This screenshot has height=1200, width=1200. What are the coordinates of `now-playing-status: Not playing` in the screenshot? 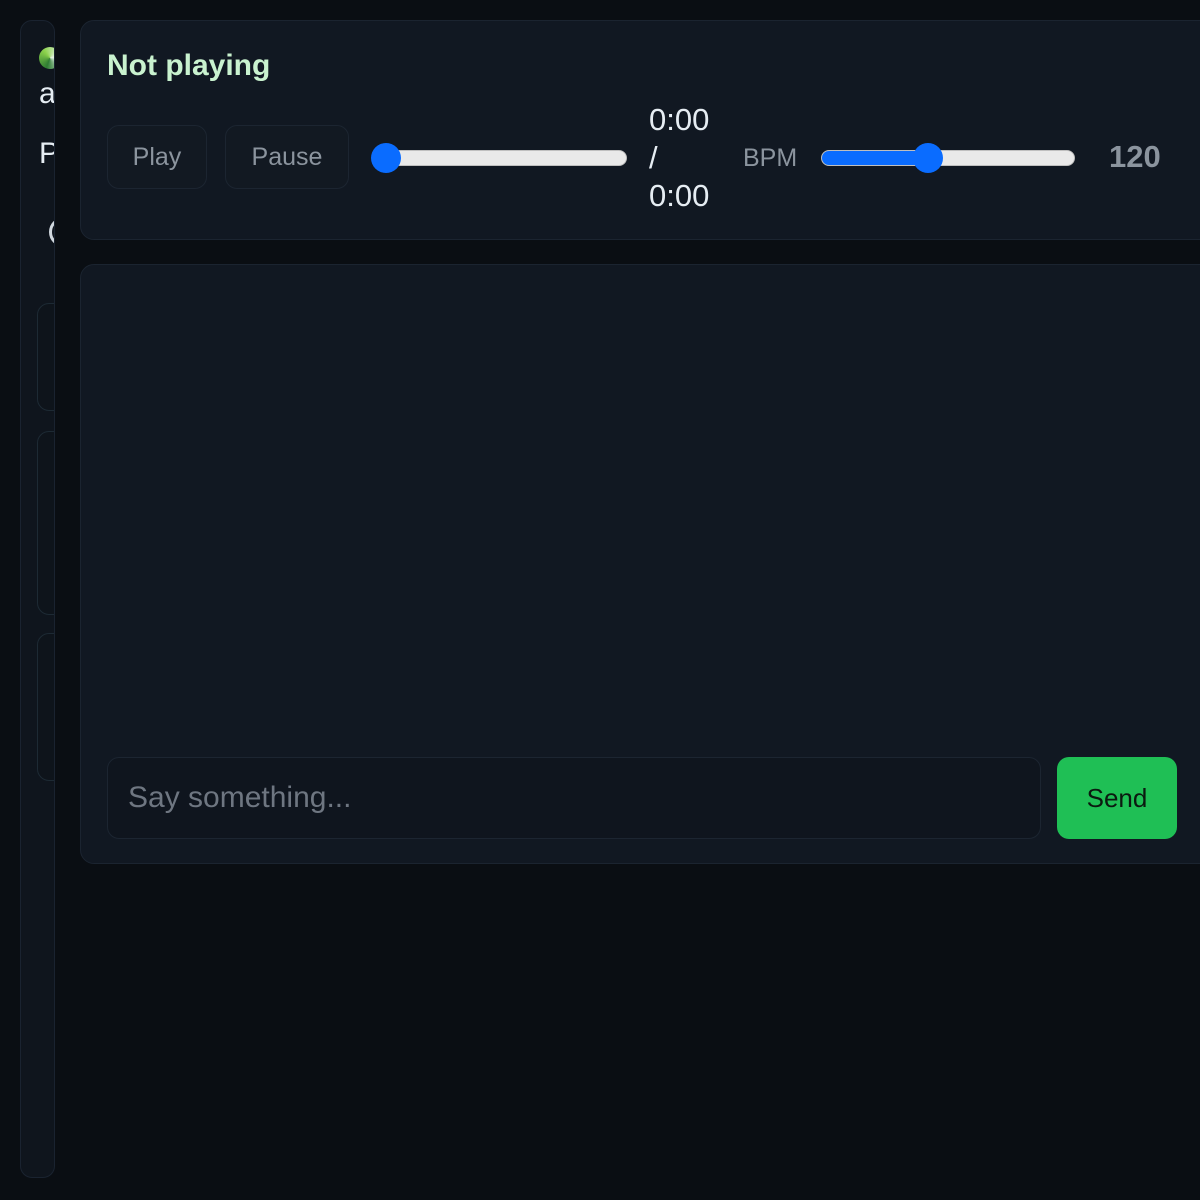 It's located at (189, 65).